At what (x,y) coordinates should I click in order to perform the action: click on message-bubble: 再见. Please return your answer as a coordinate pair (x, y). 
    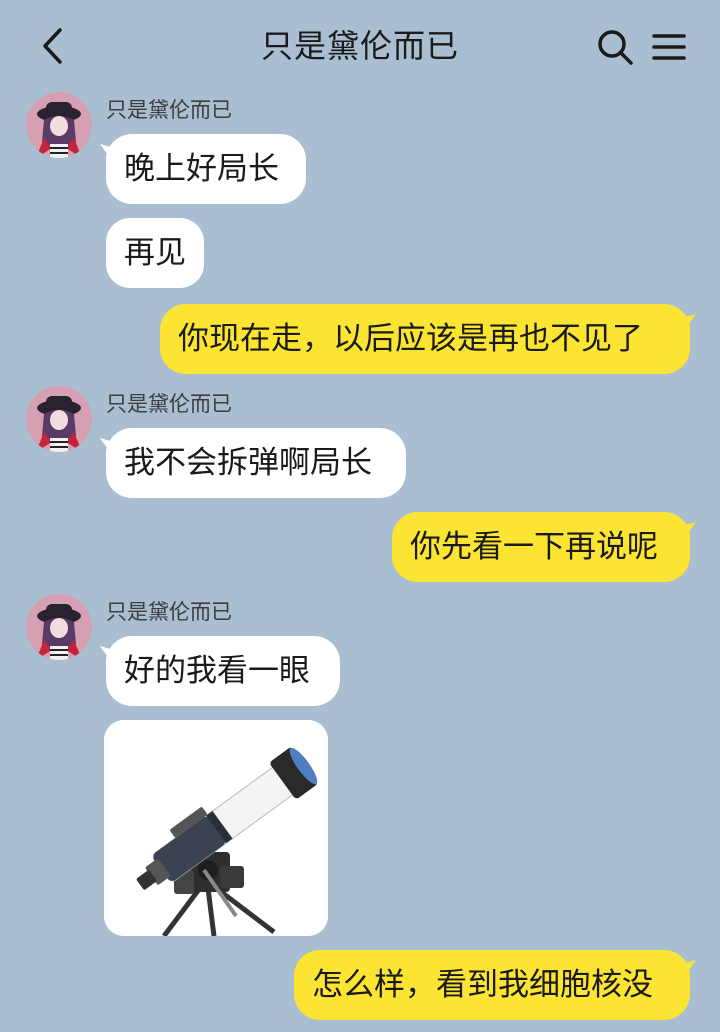
    Looking at the image, I should click on (155, 253).